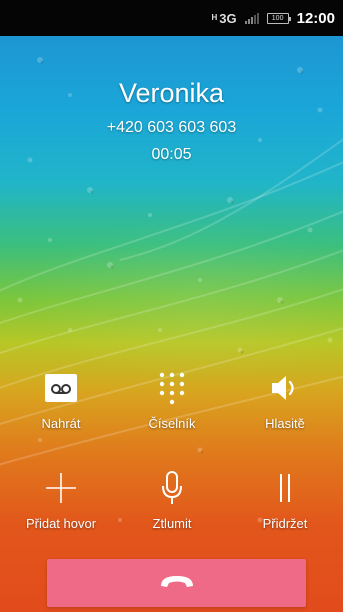  I want to click on record-label: Nahrát, so click(61, 423).